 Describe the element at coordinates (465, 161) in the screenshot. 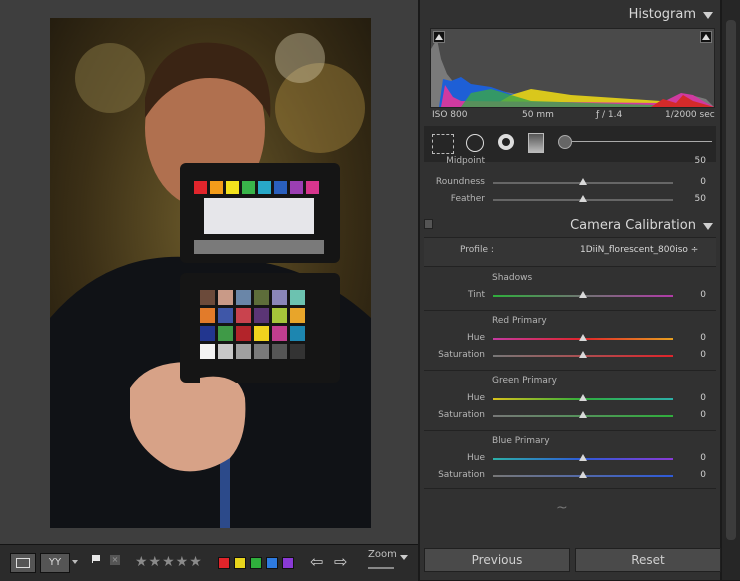

I see `midpoint-label: Midpoint` at that location.